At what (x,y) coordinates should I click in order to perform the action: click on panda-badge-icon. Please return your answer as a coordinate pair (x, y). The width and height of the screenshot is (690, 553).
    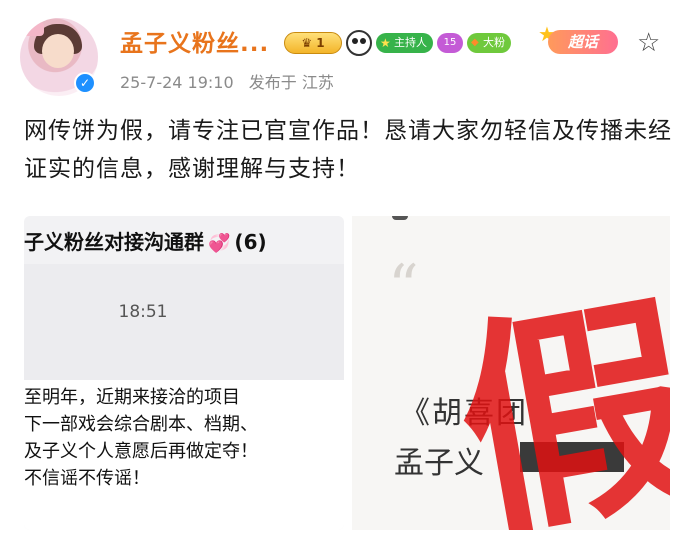
    Looking at the image, I should click on (359, 43).